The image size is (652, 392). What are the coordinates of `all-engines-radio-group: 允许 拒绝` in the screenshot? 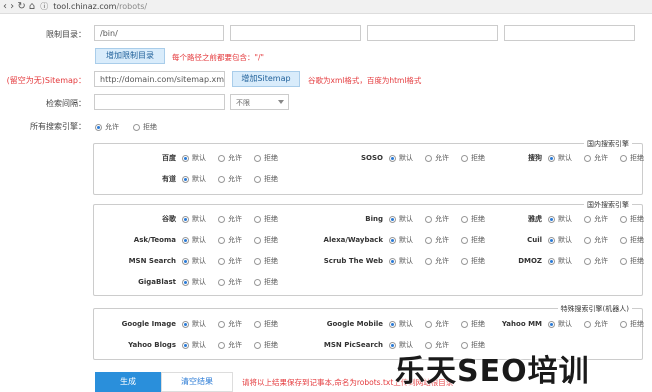 It's located at (126, 127).